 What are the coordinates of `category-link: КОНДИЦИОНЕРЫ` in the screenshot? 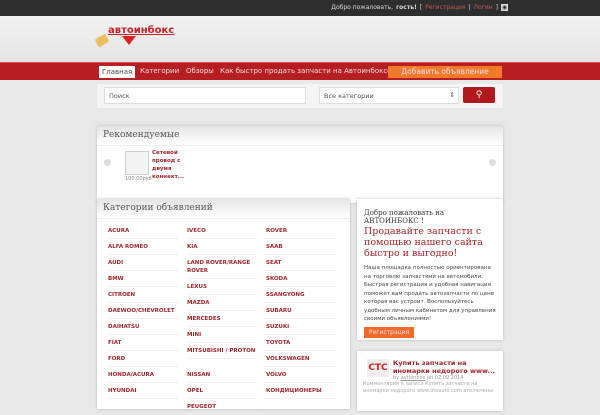 It's located at (301, 393).